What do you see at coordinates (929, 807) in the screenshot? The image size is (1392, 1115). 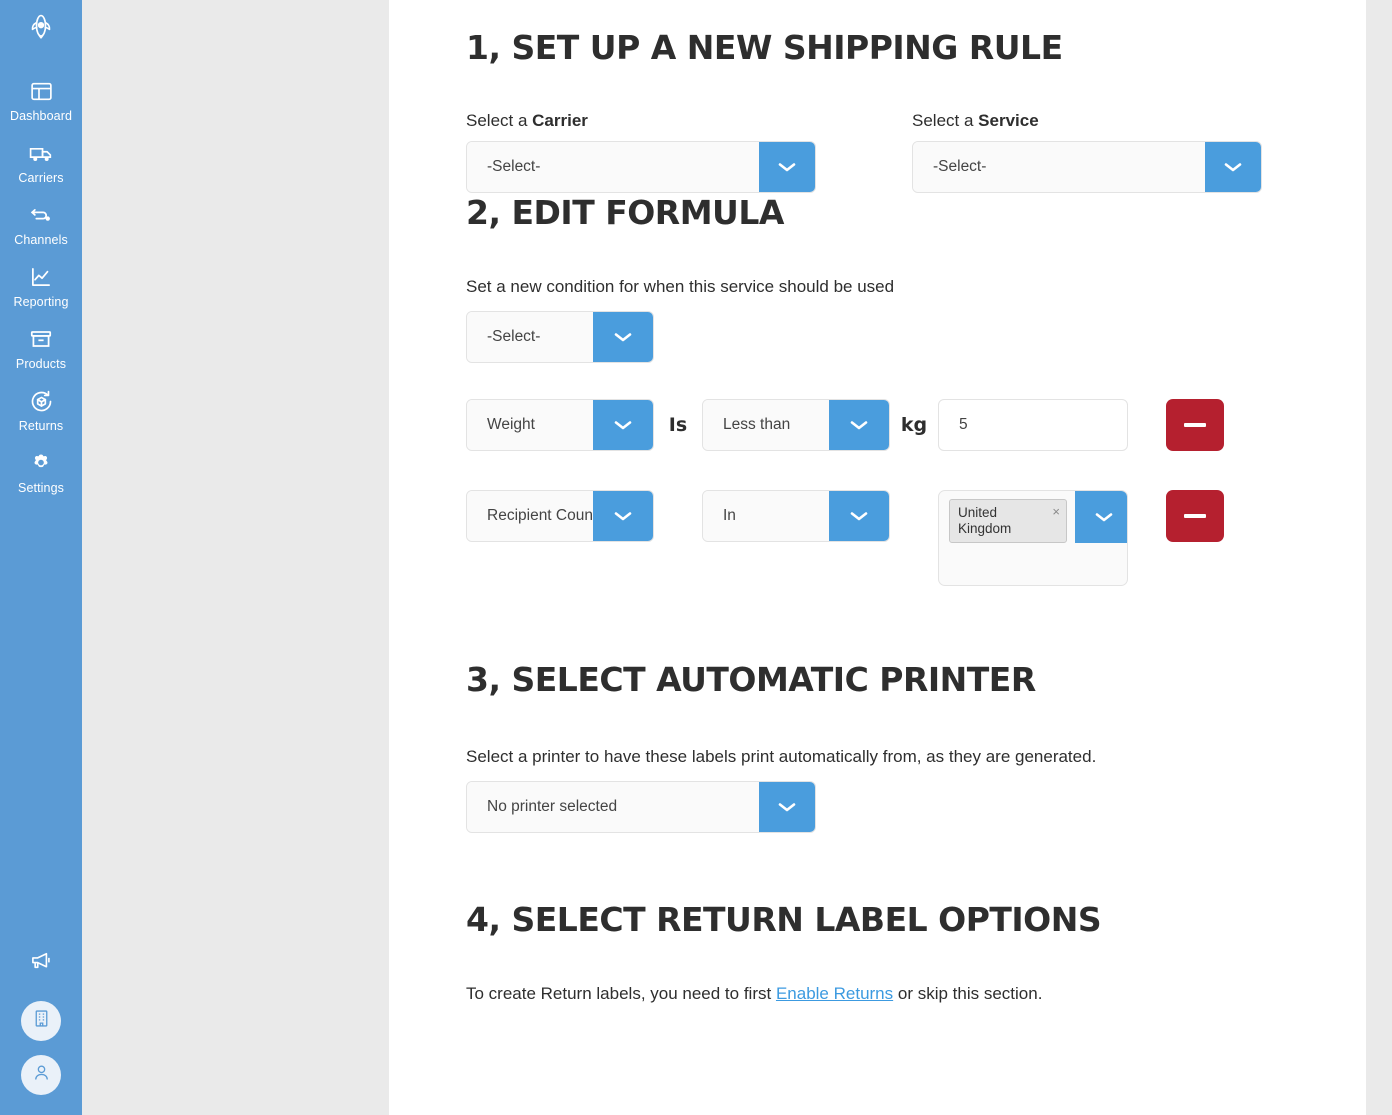 I see `printer-row: No printer selected` at bounding box center [929, 807].